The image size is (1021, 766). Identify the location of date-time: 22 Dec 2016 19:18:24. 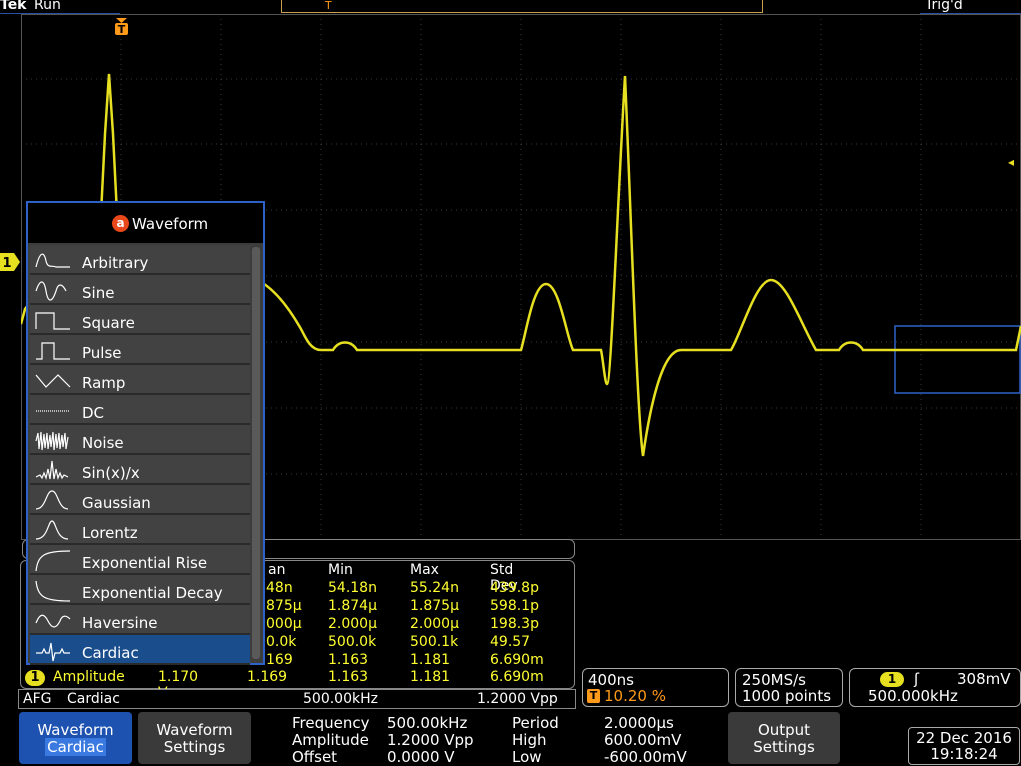
(964, 746).